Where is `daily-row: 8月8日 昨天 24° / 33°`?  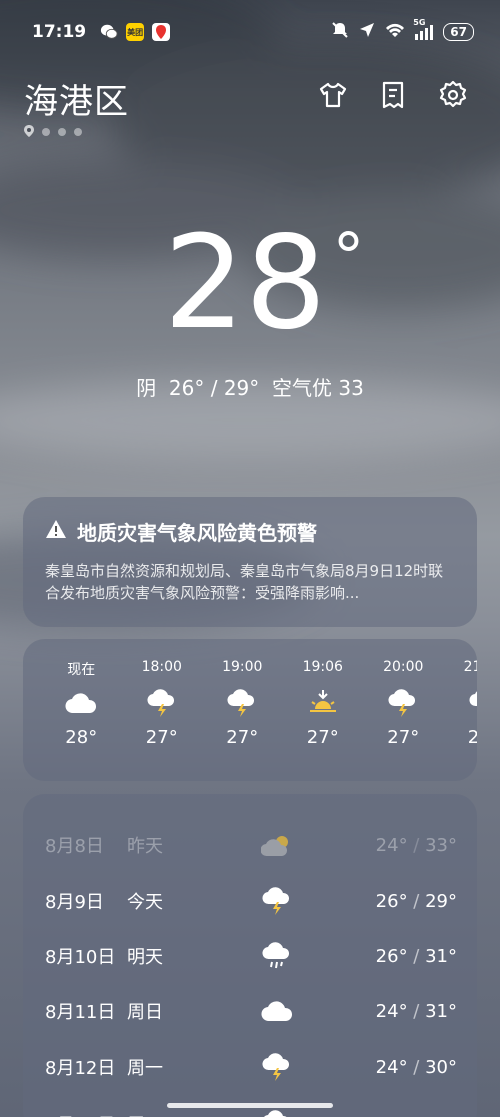 daily-row: 8月8日 昨天 24° / 33° is located at coordinates (251, 845).